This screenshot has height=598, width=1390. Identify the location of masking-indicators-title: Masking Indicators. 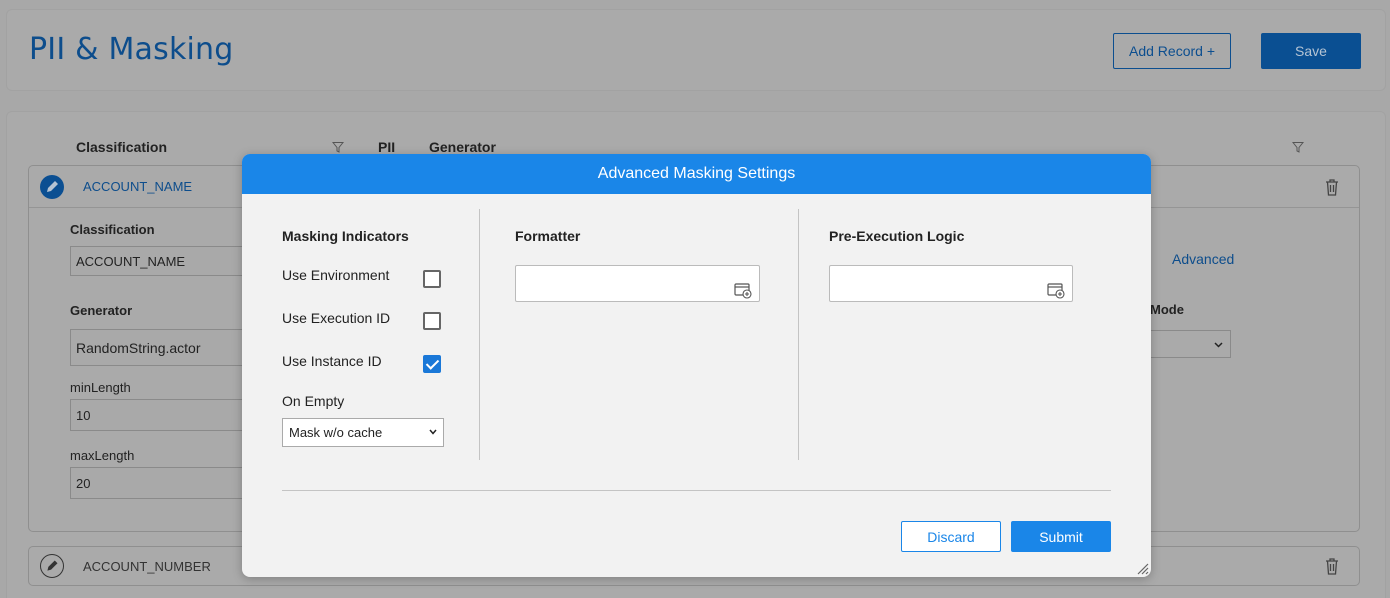
(345, 236).